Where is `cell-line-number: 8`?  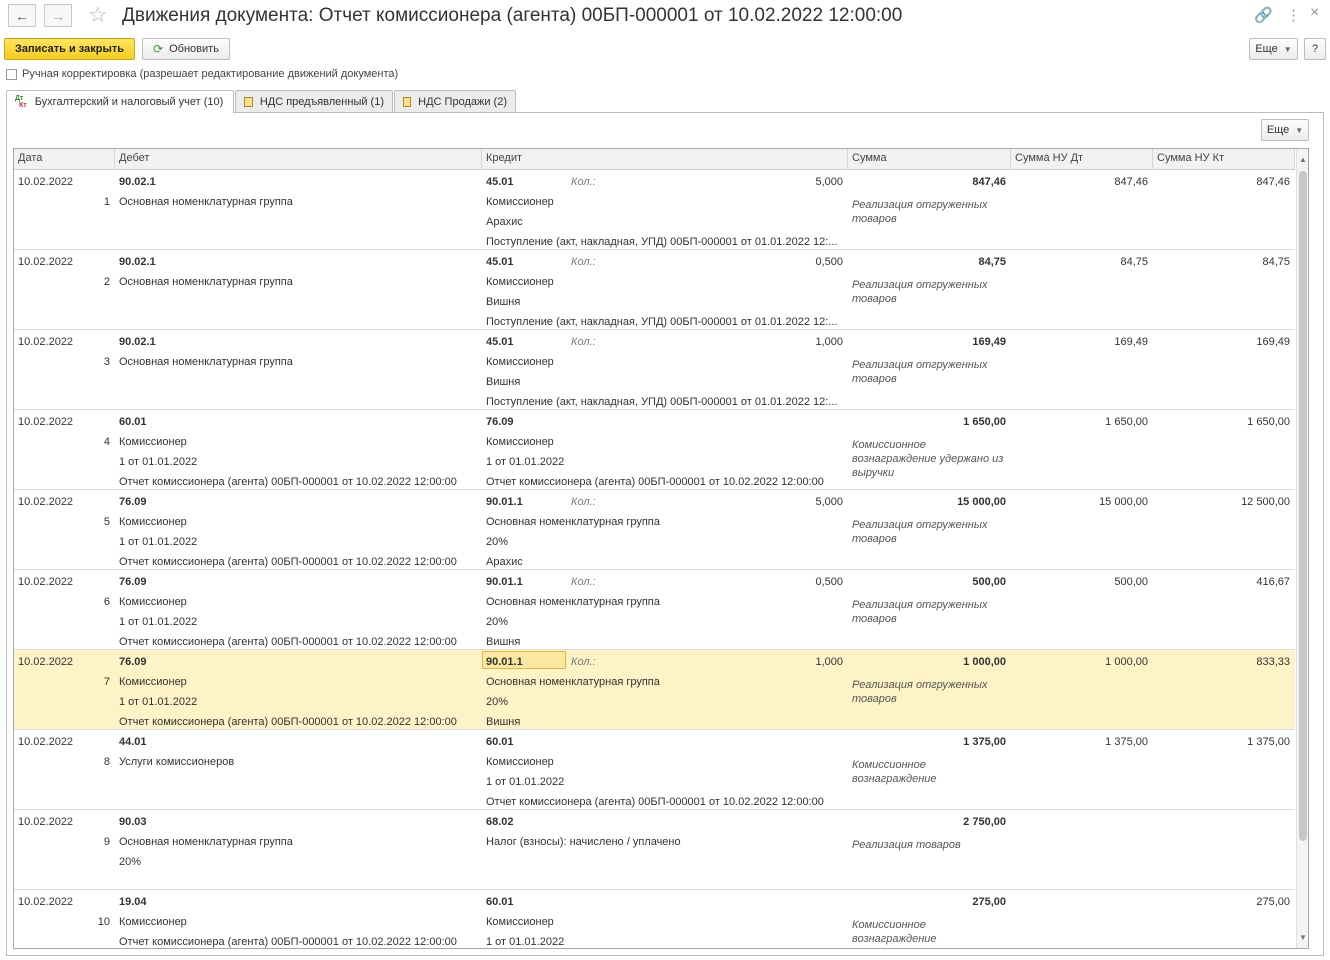
cell-line-number: 8 is located at coordinates (106, 762).